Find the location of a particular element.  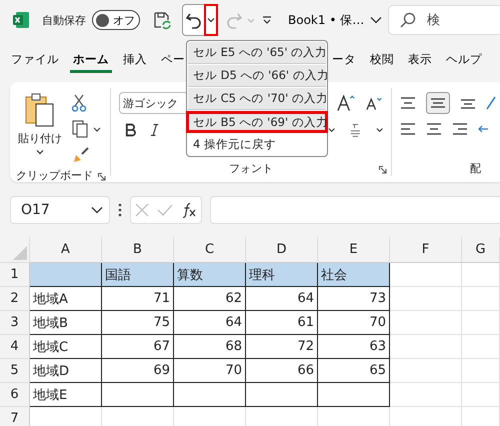

ribbon-tab: ファイル is located at coordinates (35, 62).